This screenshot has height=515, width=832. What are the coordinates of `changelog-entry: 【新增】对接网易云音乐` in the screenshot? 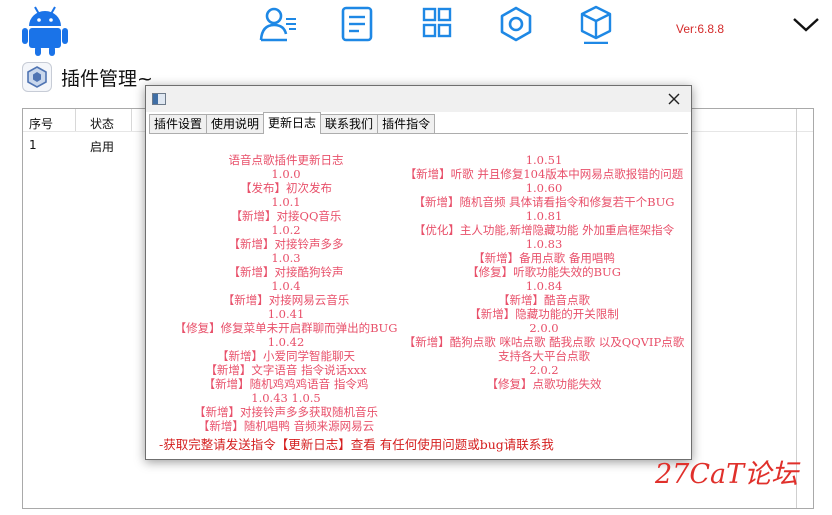 It's located at (286, 300).